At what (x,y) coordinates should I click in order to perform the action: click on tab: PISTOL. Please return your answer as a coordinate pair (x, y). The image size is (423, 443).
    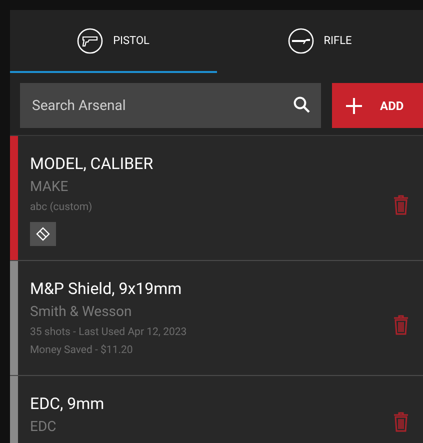
    Looking at the image, I should click on (113, 41).